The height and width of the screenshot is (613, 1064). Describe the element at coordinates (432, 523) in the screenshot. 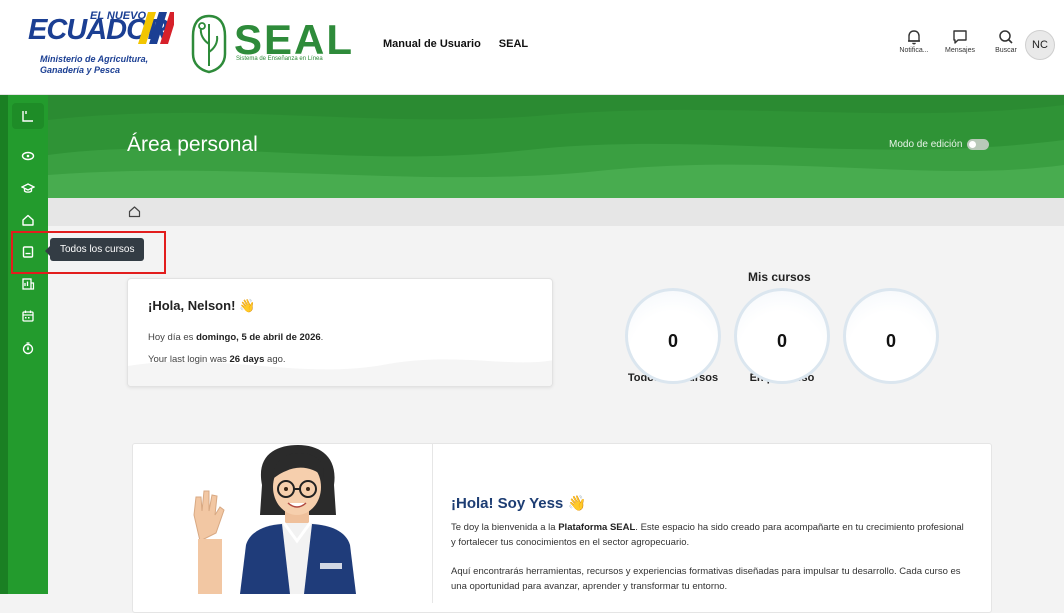

I see `welcome-card-divider` at that location.